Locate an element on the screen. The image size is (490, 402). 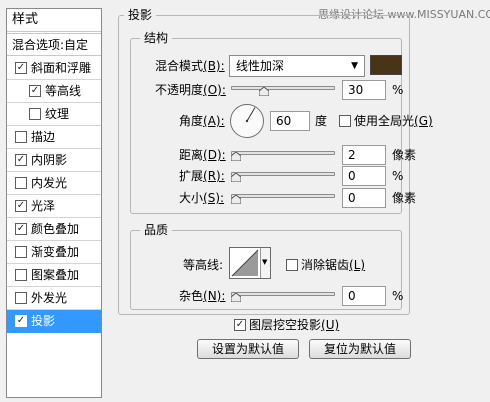
spread-unit: % is located at coordinates (398, 176).